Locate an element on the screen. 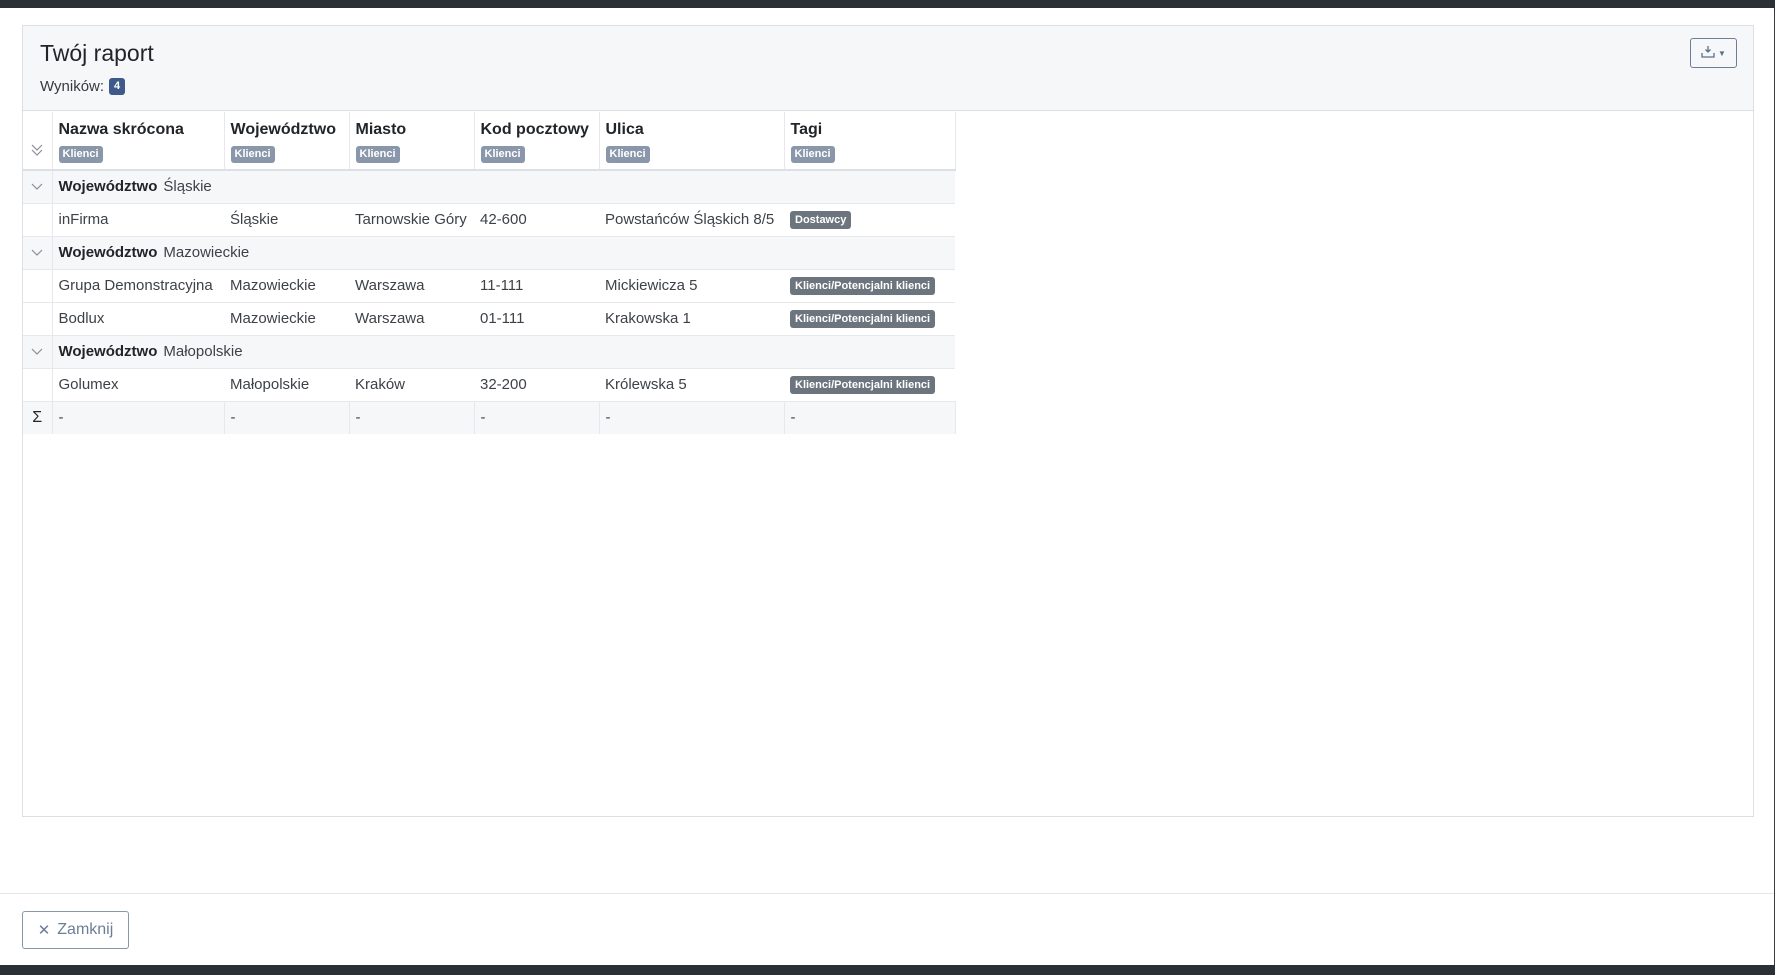  collapse-all-control is located at coordinates (38, 141).